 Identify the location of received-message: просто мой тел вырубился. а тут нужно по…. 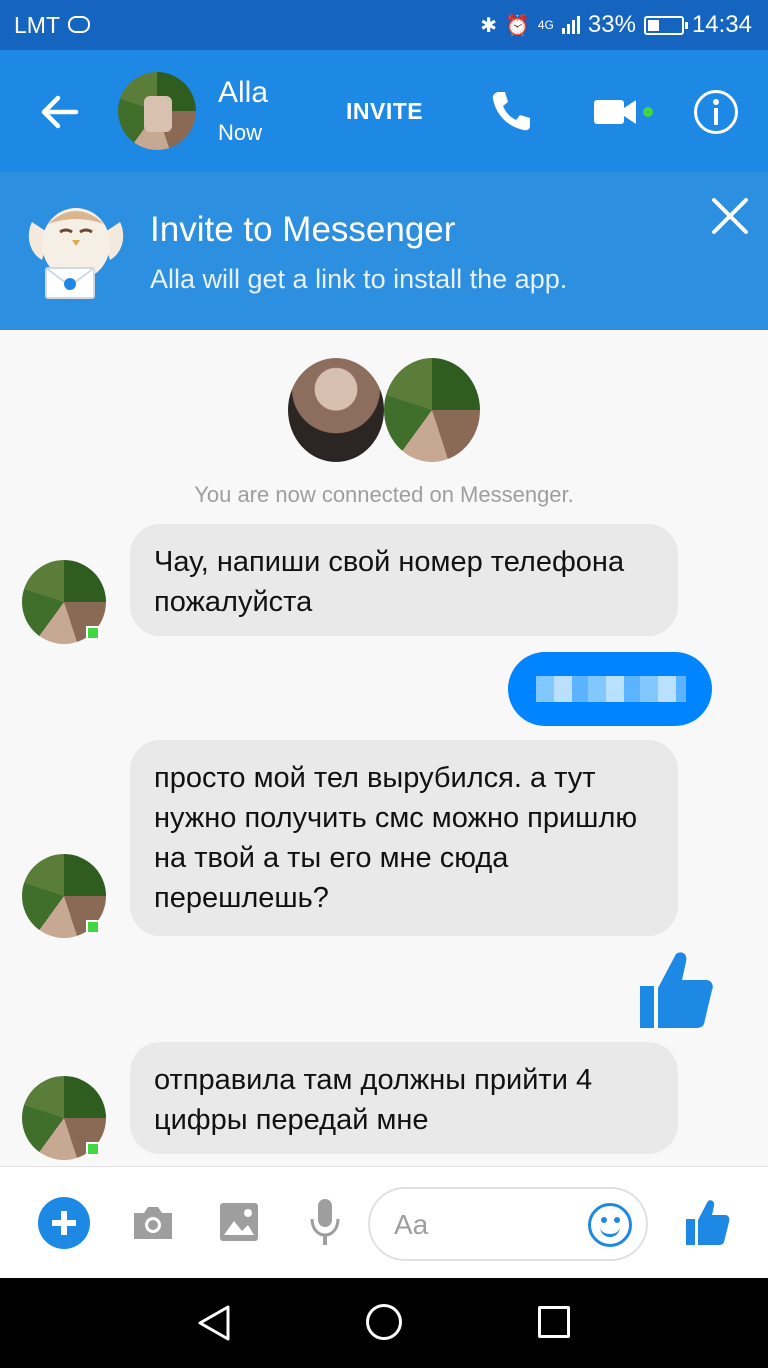
(404, 838).